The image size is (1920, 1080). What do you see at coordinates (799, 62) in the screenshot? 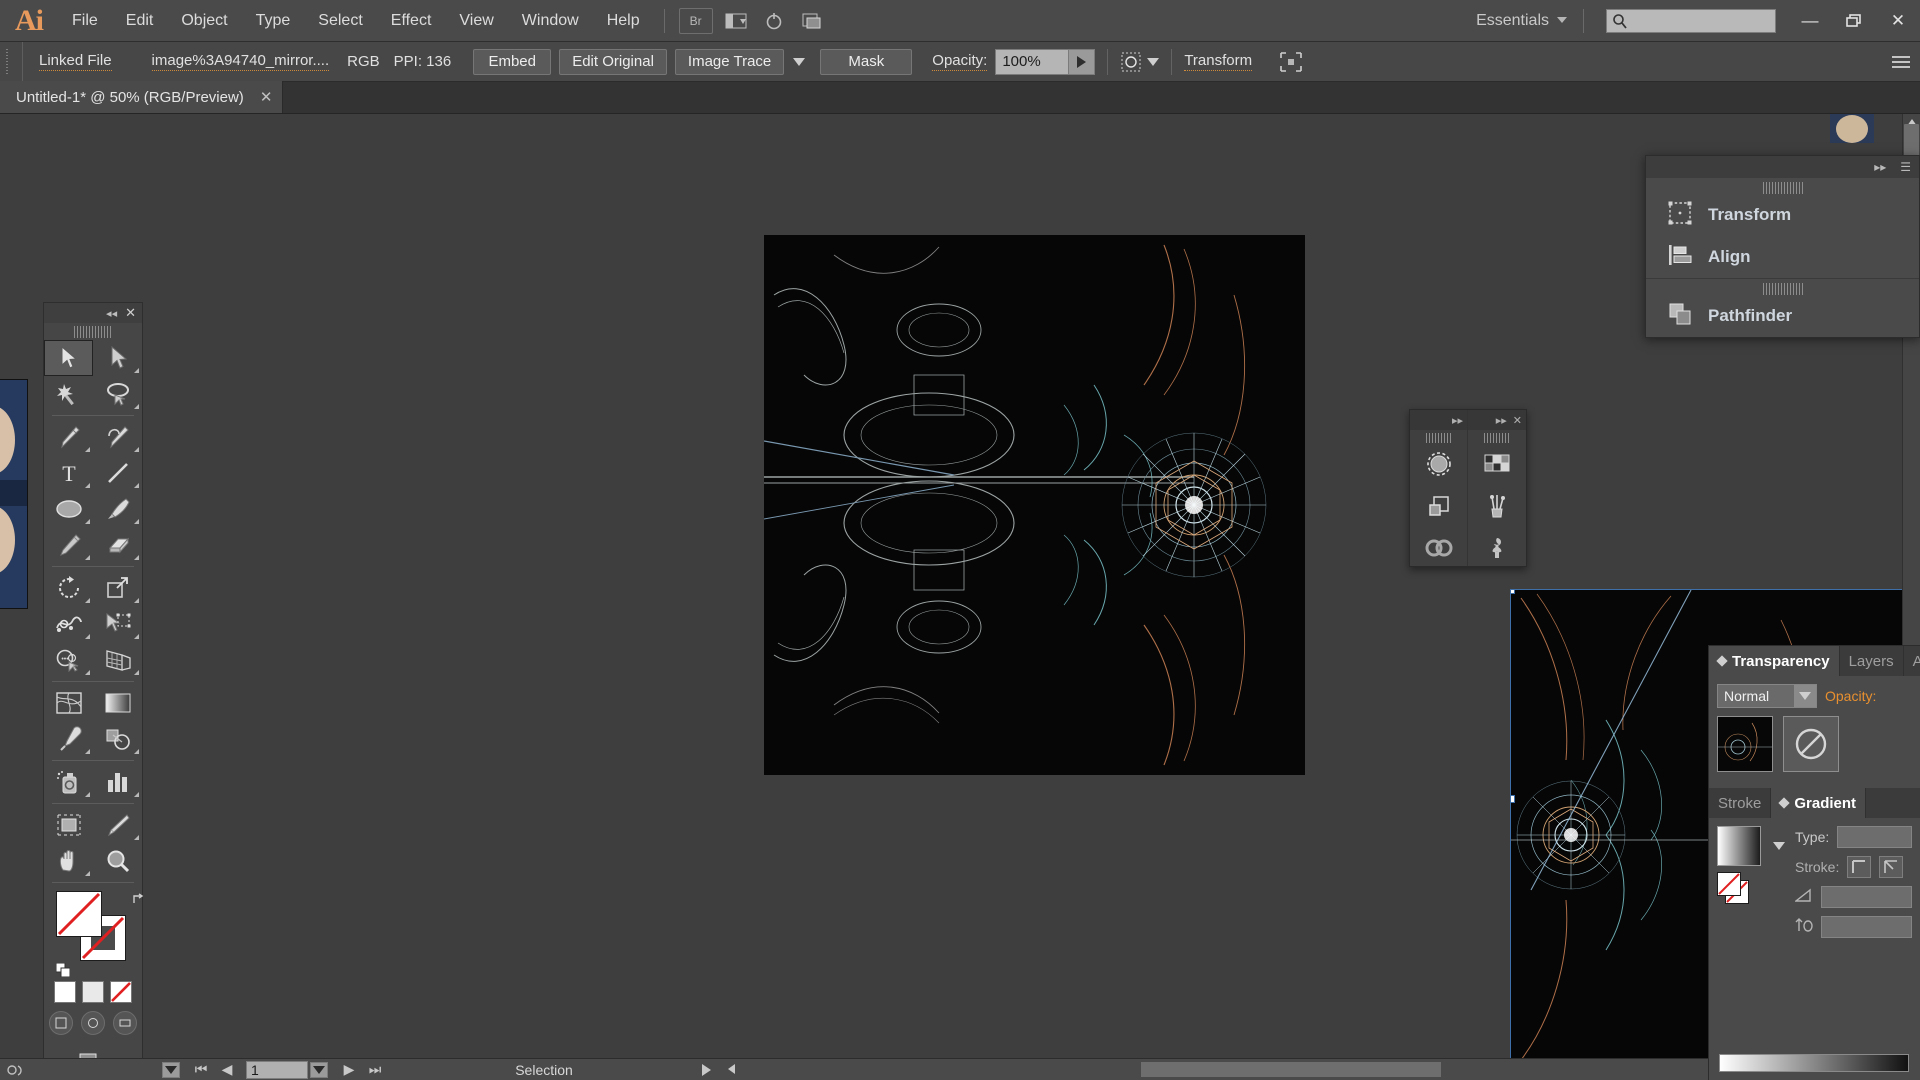
I see `image-trace-presets-dropdown` at bounding box center [799, 62].